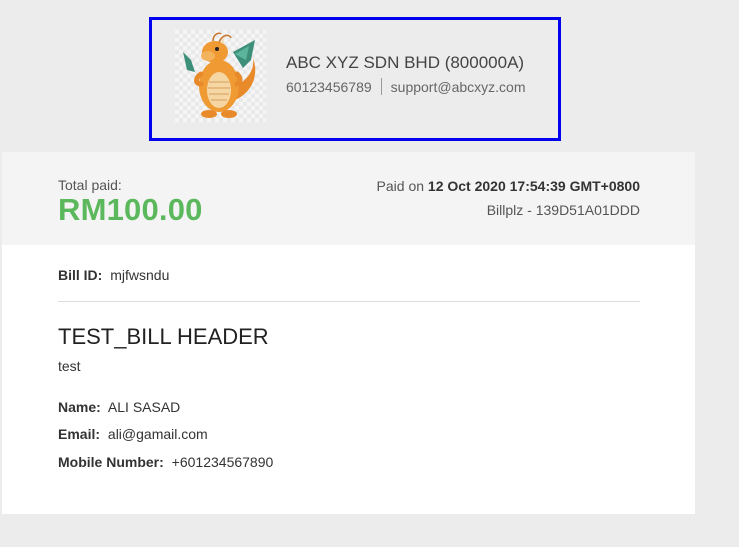 This screenshot has height=547, width=739. I want to click on merchant-name: ABC XYZ SDN BHD (800000A), so click(405, 62).